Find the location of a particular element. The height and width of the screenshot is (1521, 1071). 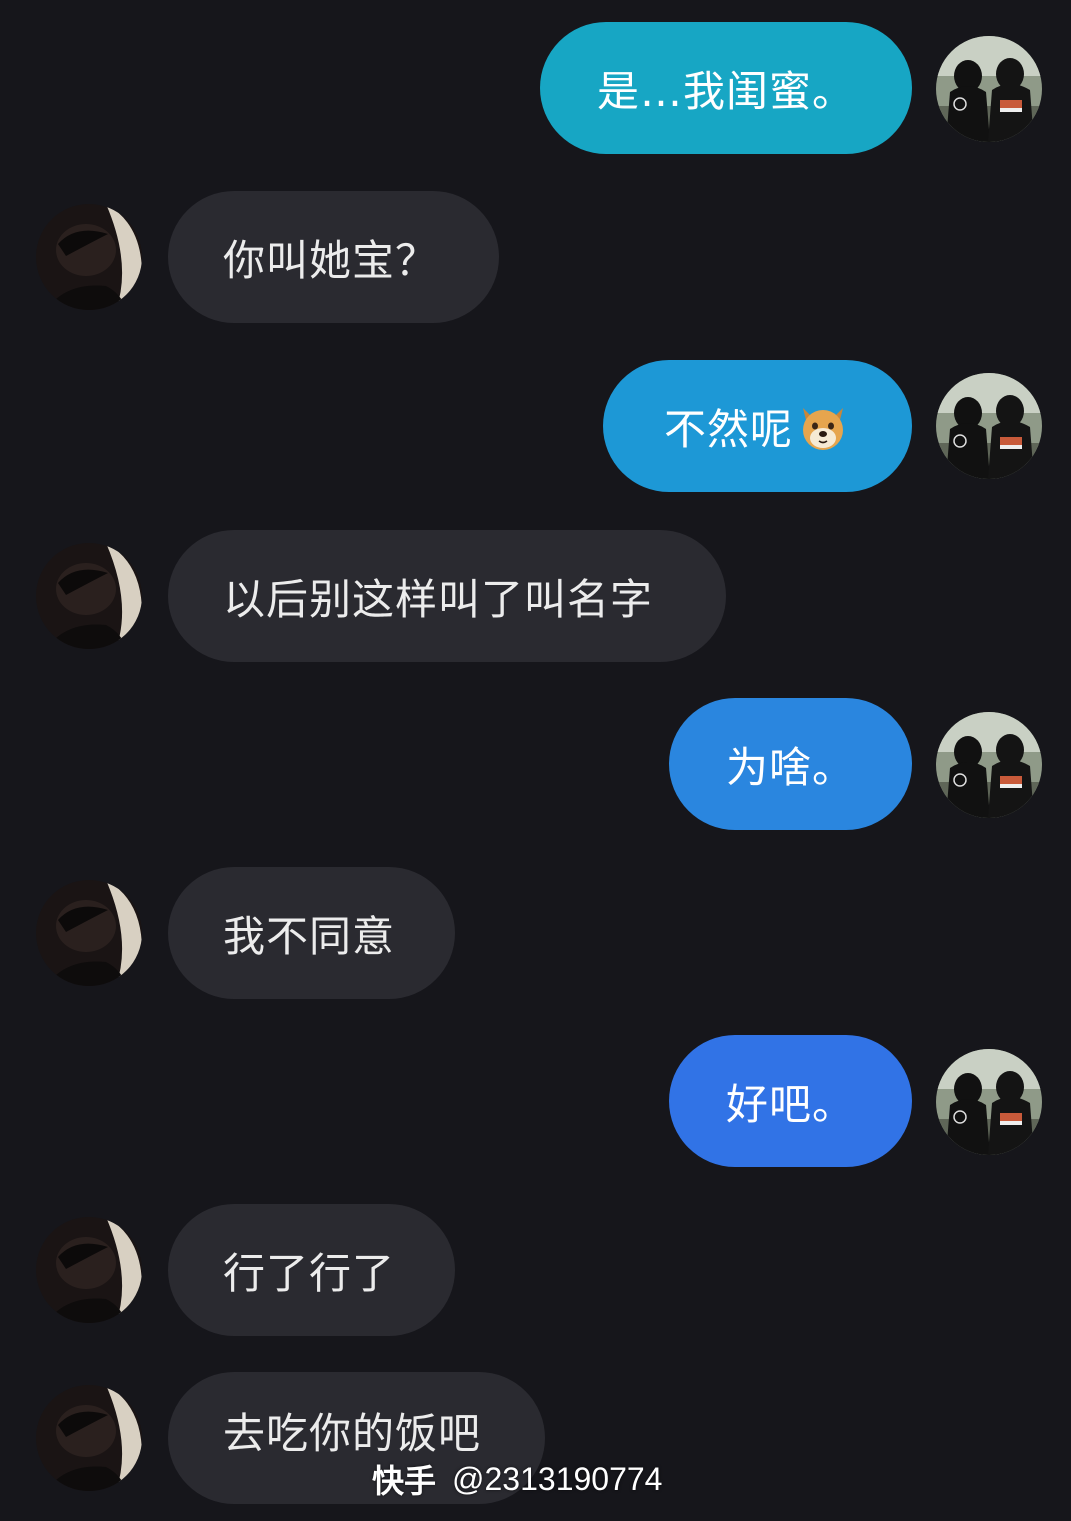

outgoing-message-bubble: 是…我闺蜜。 is located at coordinates (726, 88).